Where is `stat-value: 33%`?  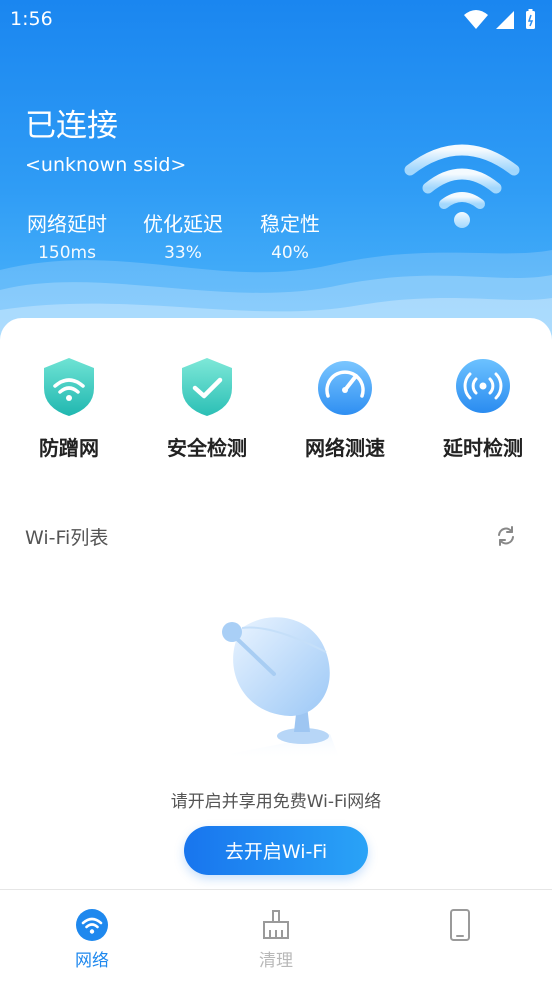 stat-value: 33% is located at coordinates (183, 253).